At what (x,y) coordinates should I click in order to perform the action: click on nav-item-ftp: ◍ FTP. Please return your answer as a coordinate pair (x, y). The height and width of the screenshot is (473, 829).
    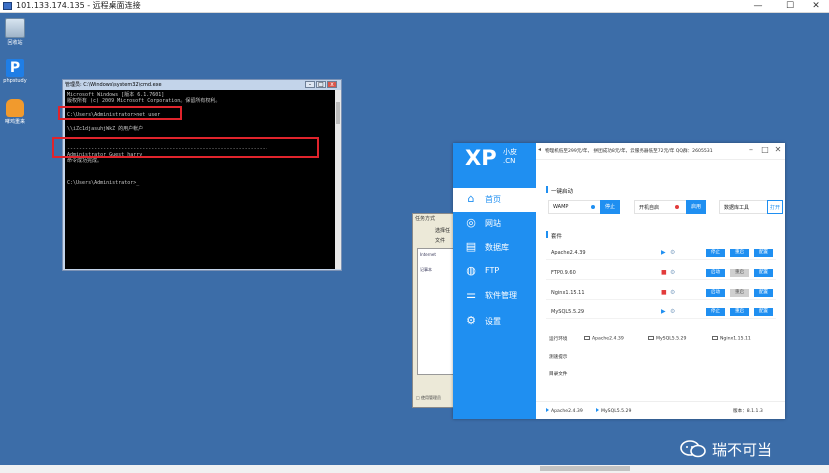
    Looking at the image, I should click on (494, 272).